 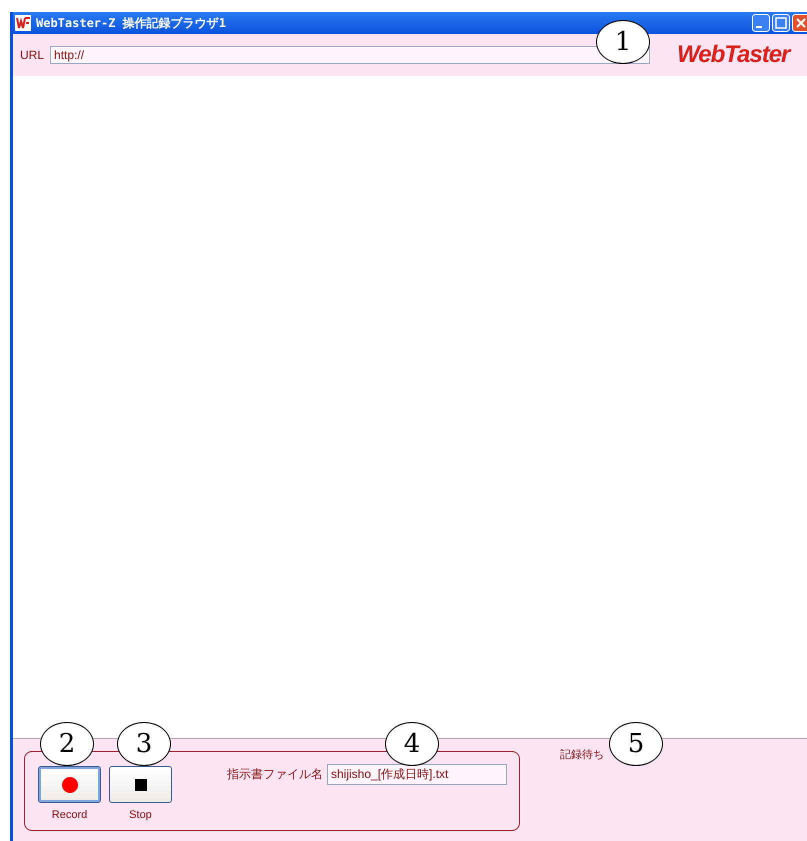 What do you see at coordinates (131, 23) in the screenshot?
I see `window-title: WebTaster-Z 操作記録ブラウザ1` at bounding box center [131, 23].